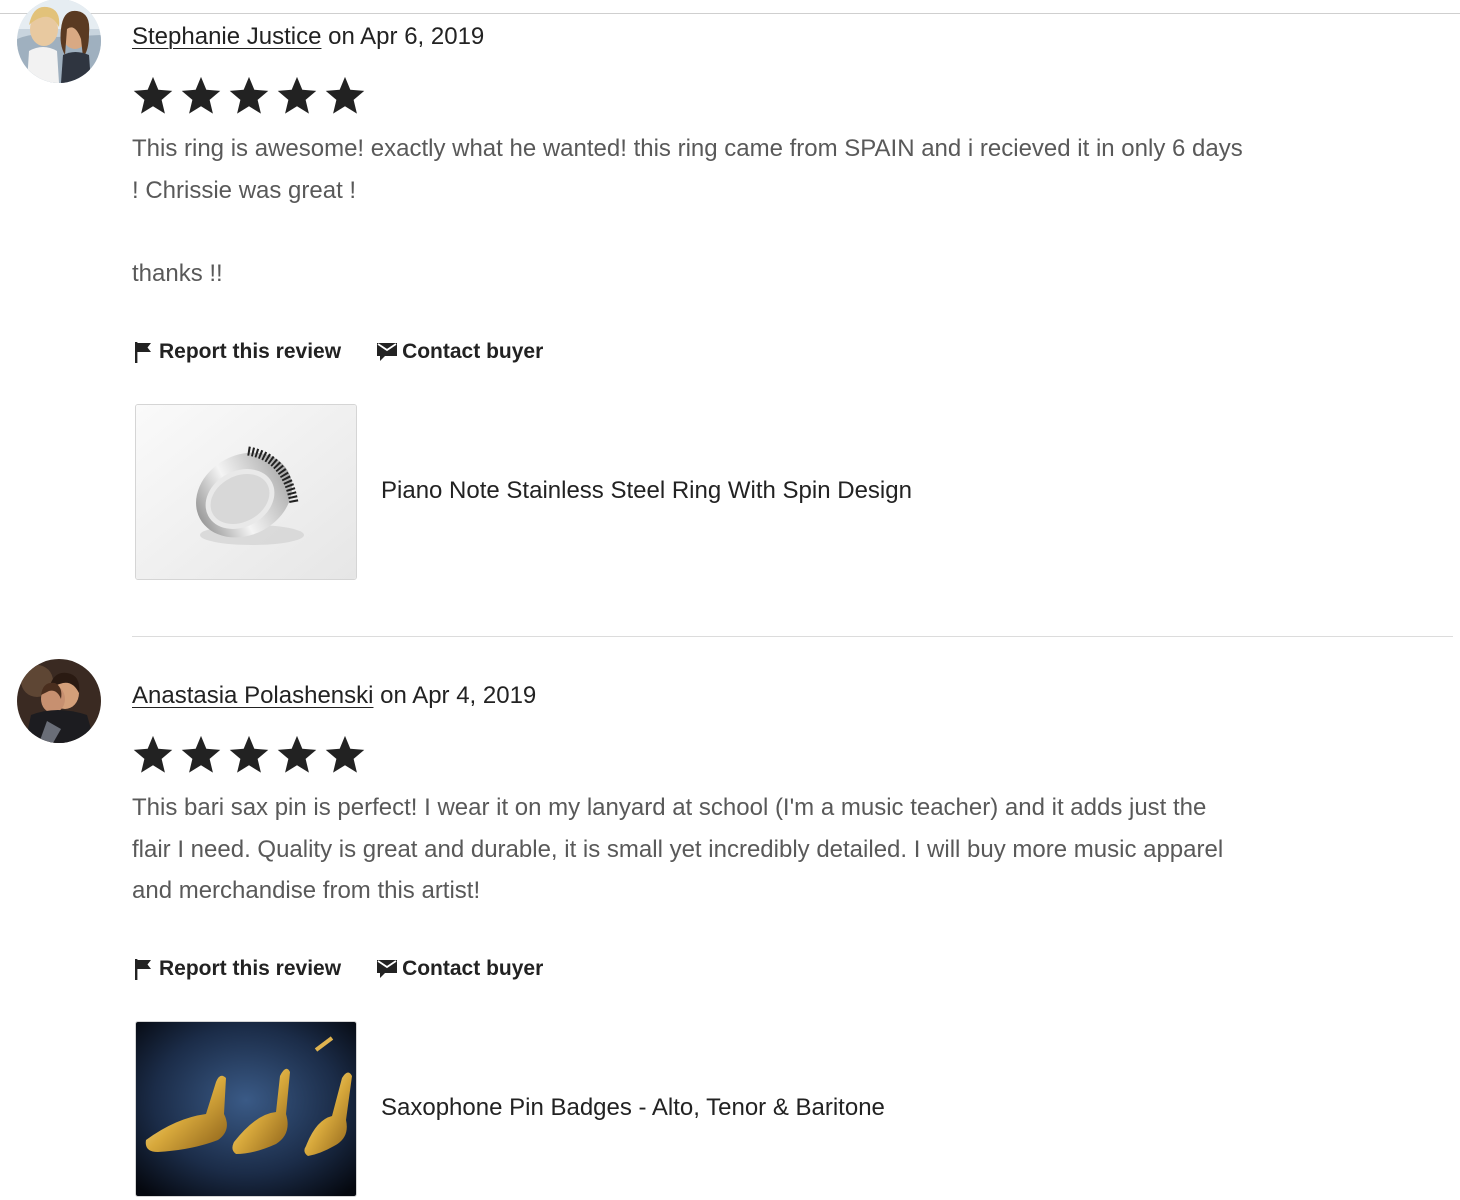  I want to click on review-byline: Anastasia Polashenski on Apr 4, 2019, so click(334, 696).